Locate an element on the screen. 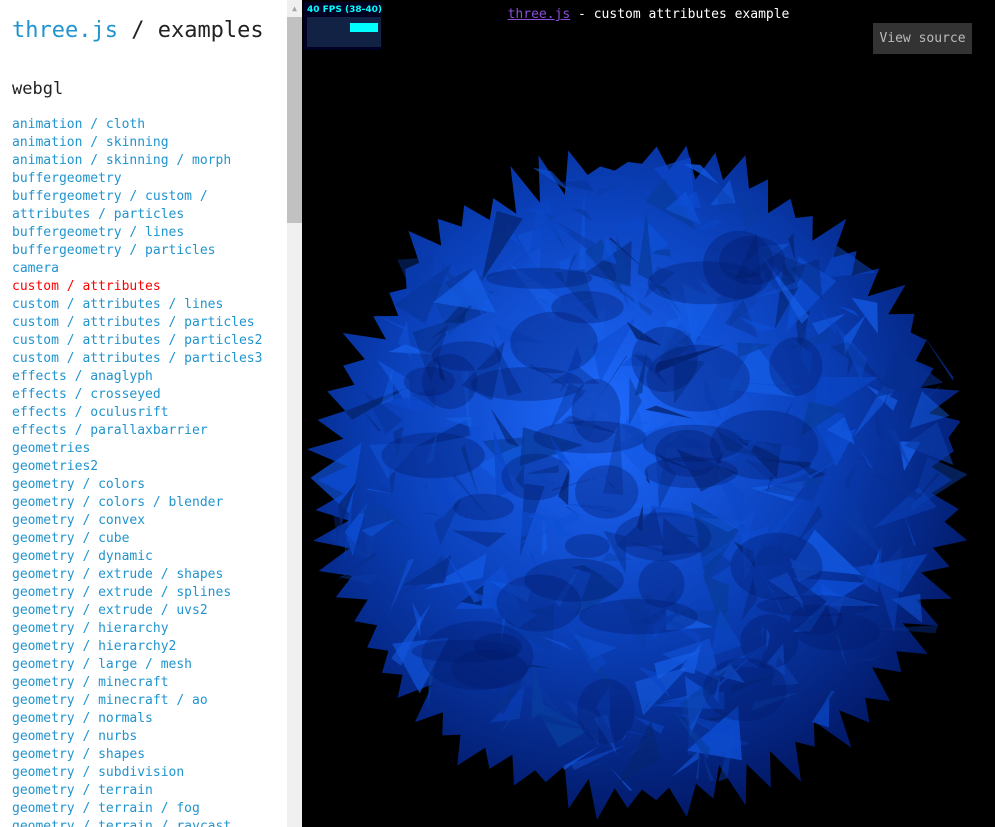 Image resolution: width=995 pixels, height=827 pixels. fps-stats-panel: 40 FPS (38-40) is located at coordinates (343, 26).